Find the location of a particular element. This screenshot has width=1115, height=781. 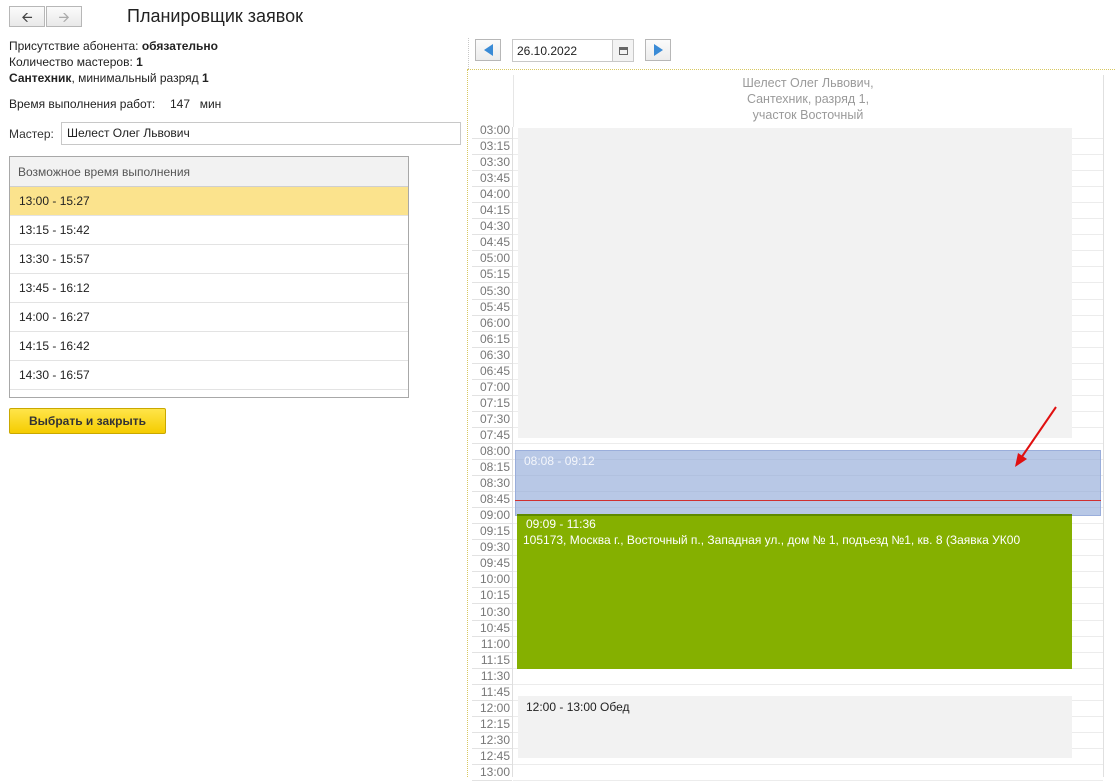

table-row: 13:15 - 15:42 is located at coordinates (209, 230).